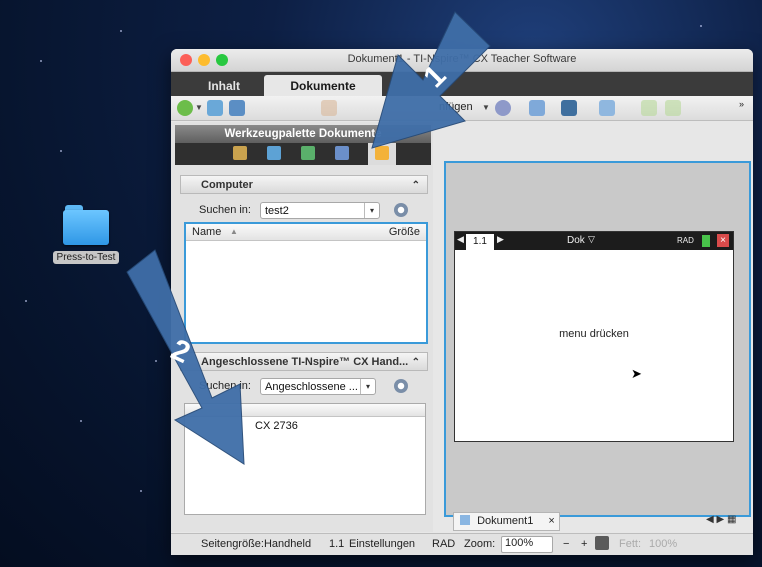 This screenshot has width=762, height=567. I want to click on document-tab-label: Dokument1, so click(505, 521).